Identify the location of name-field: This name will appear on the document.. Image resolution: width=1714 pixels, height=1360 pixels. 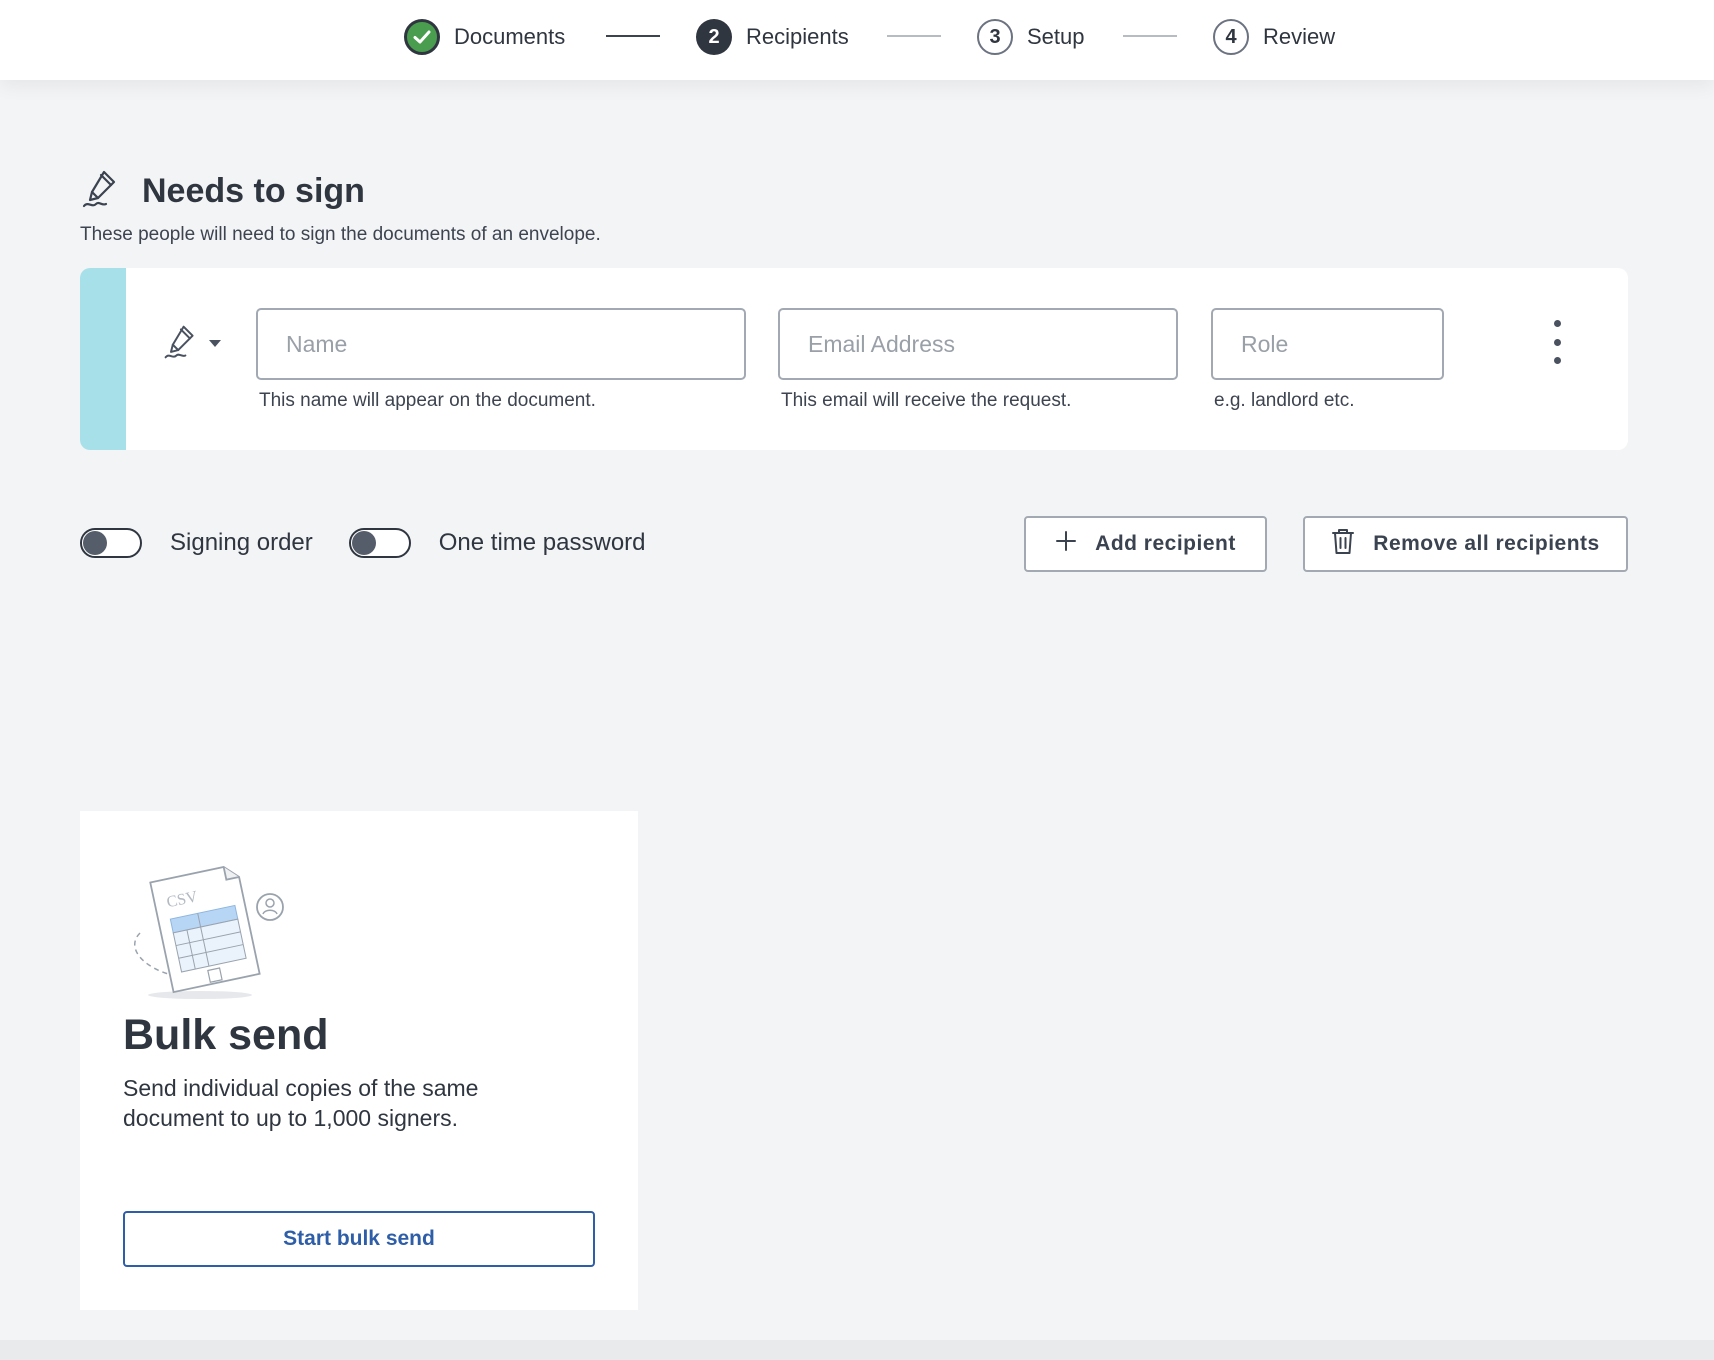
(501, 360).